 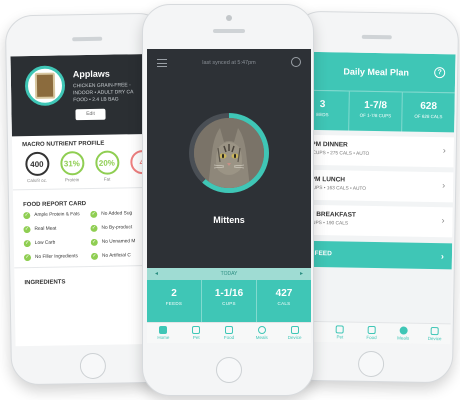 I want to click on meal-title: :30PM DINNER, so click(x=324, y=144).